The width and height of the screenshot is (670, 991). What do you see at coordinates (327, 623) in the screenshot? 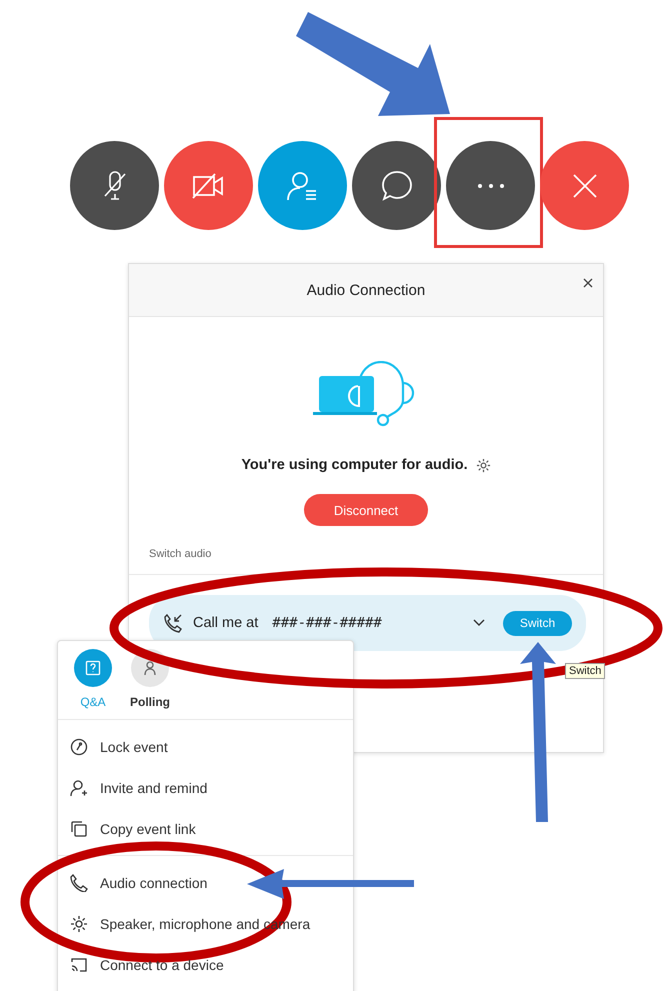
I see `phone-number: ###-###-#####` at bounding box center [327, 623].